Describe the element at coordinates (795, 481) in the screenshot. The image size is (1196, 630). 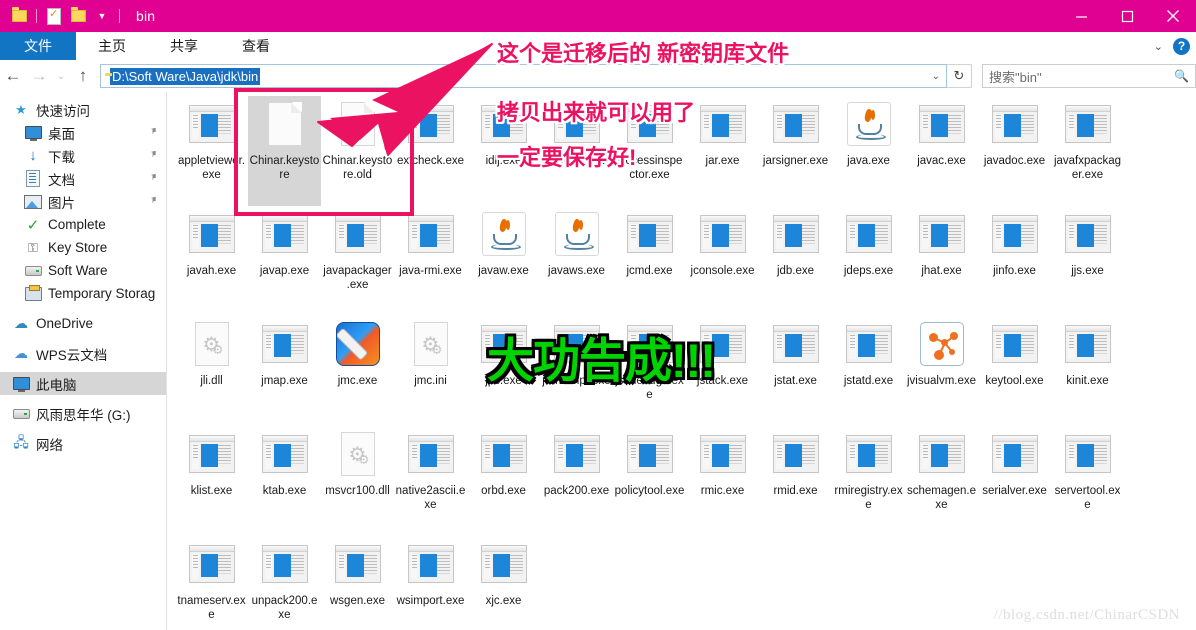
I see `file-item: rmid.exe` at that location.